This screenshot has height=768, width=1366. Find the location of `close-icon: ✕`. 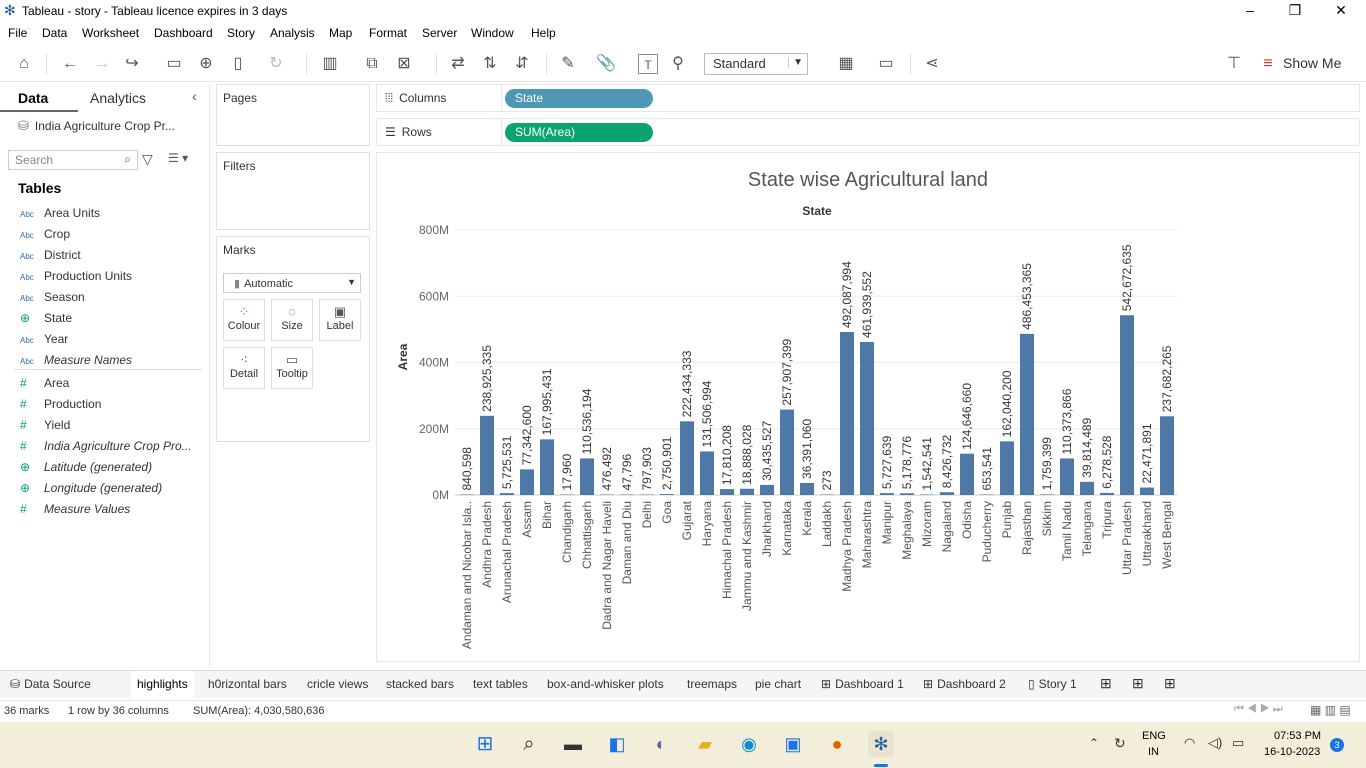

close-icon: ✕ is located at coordinates (1341, 11).